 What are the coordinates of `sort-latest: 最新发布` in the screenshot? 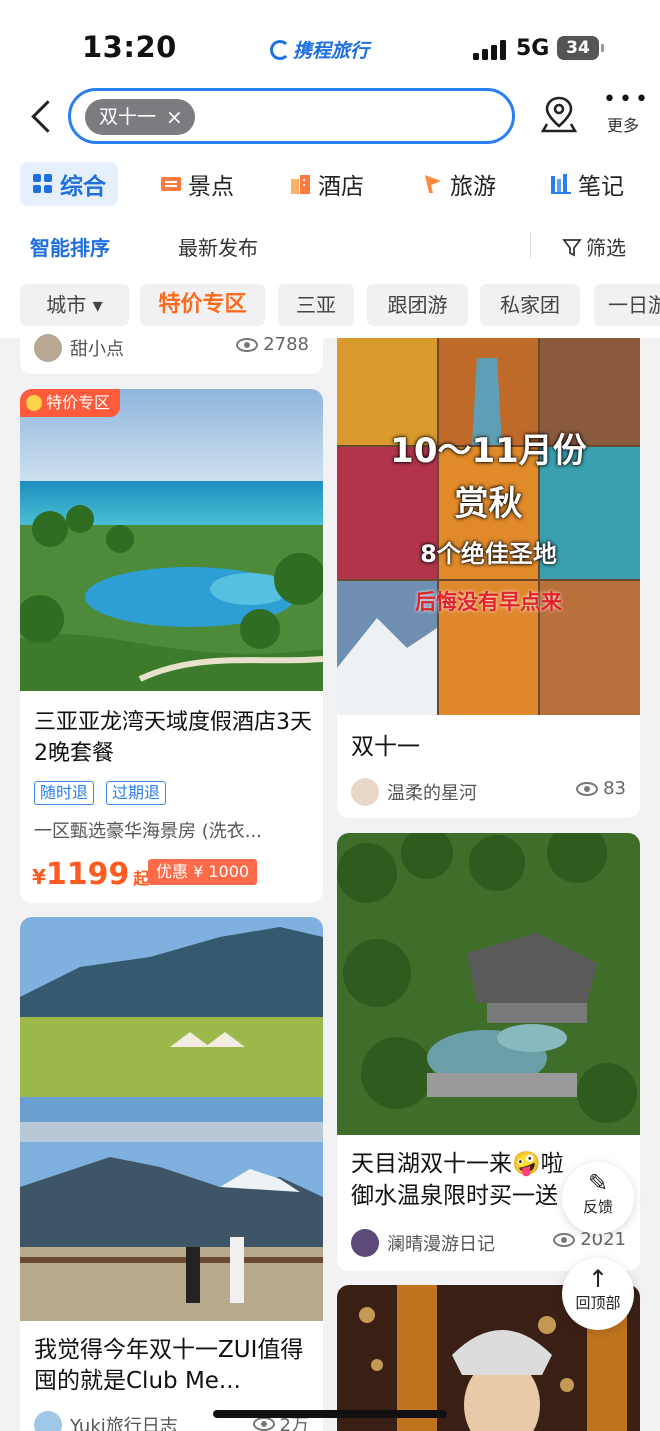 It's located at (218, 246).